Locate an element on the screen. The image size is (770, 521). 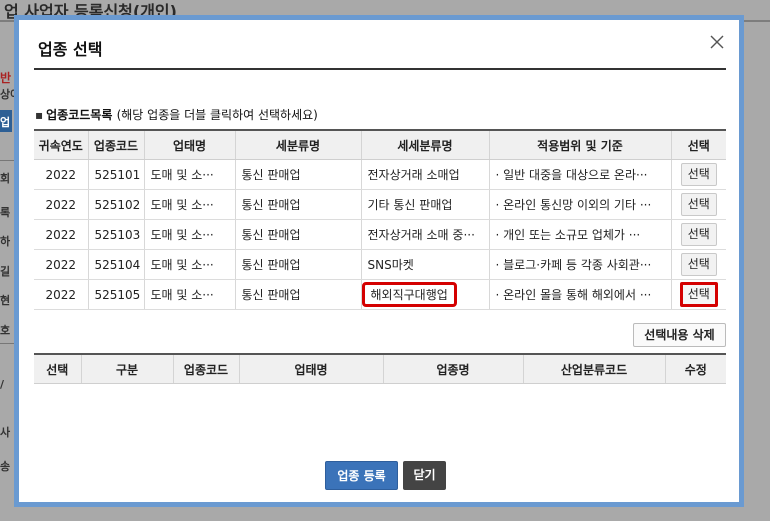
column-header: 적용범위 및 기준 is located at coordinates (580, 145).